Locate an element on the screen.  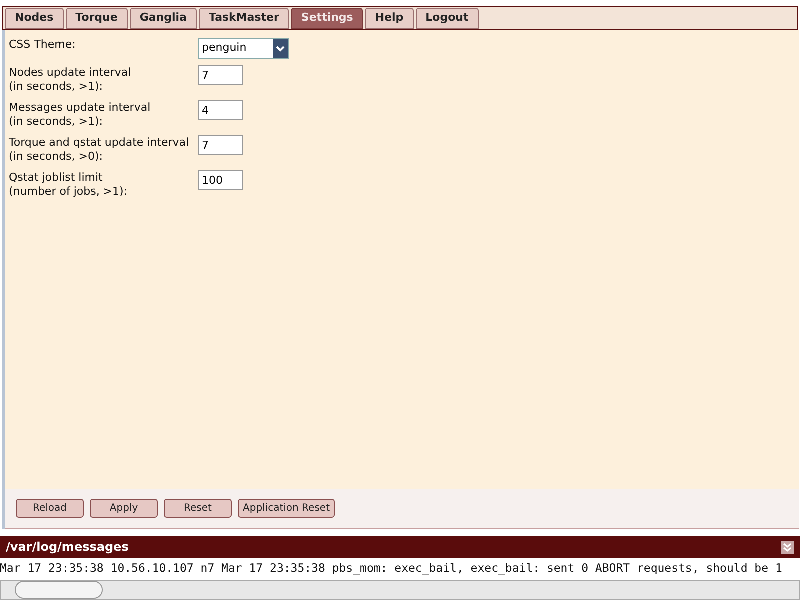
scrollbar-thumb is located at coordinates (59, 590).